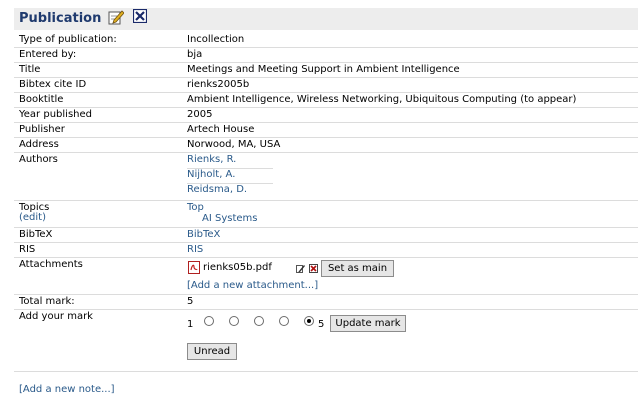 The height and width of the screenshot is (404, 638). What do you see at coordinates (195, 249) in the screenshot?
I see `ris-link: RIS` at bounding box center [195, 249].